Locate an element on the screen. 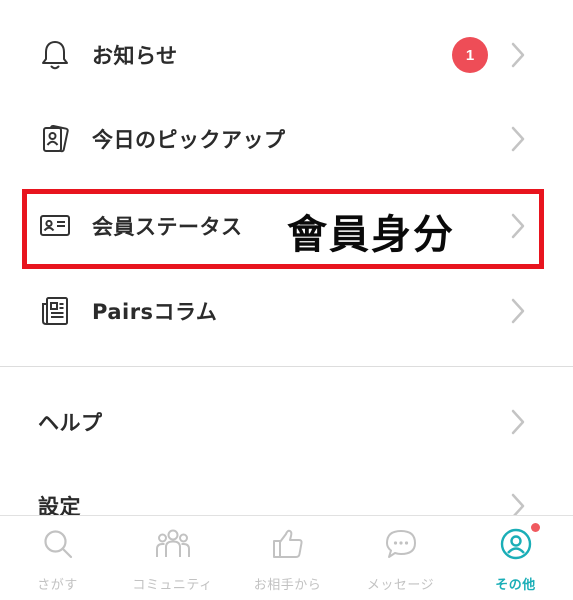  menu-item-label: Pairsコラム is located at coordinates (155, 312).